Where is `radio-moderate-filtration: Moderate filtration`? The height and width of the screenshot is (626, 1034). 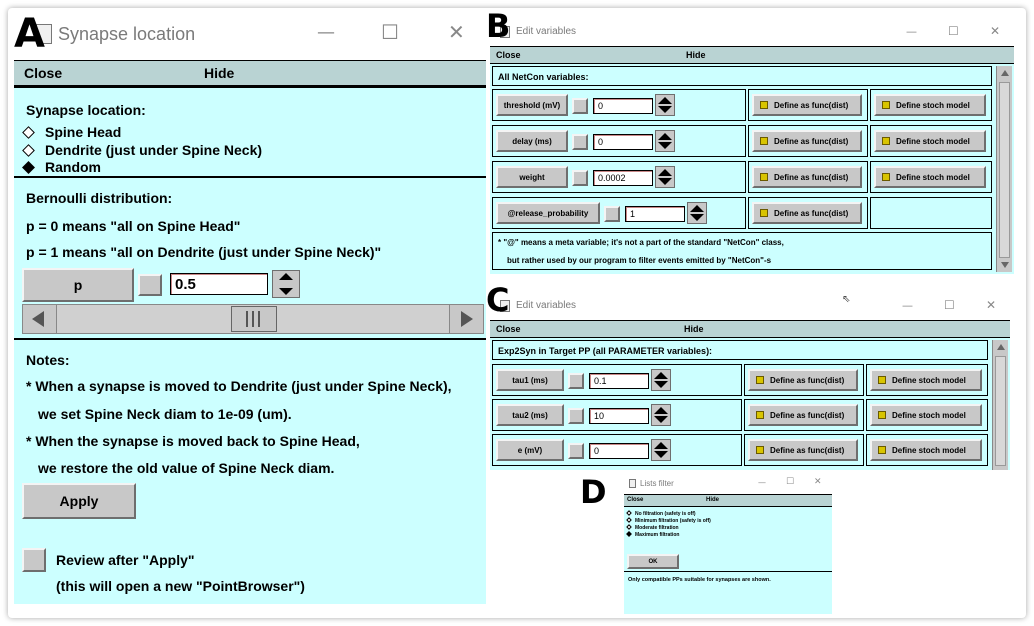 radio-moderate-filtration: Moderate filtration is located at coordinates (652, 527).